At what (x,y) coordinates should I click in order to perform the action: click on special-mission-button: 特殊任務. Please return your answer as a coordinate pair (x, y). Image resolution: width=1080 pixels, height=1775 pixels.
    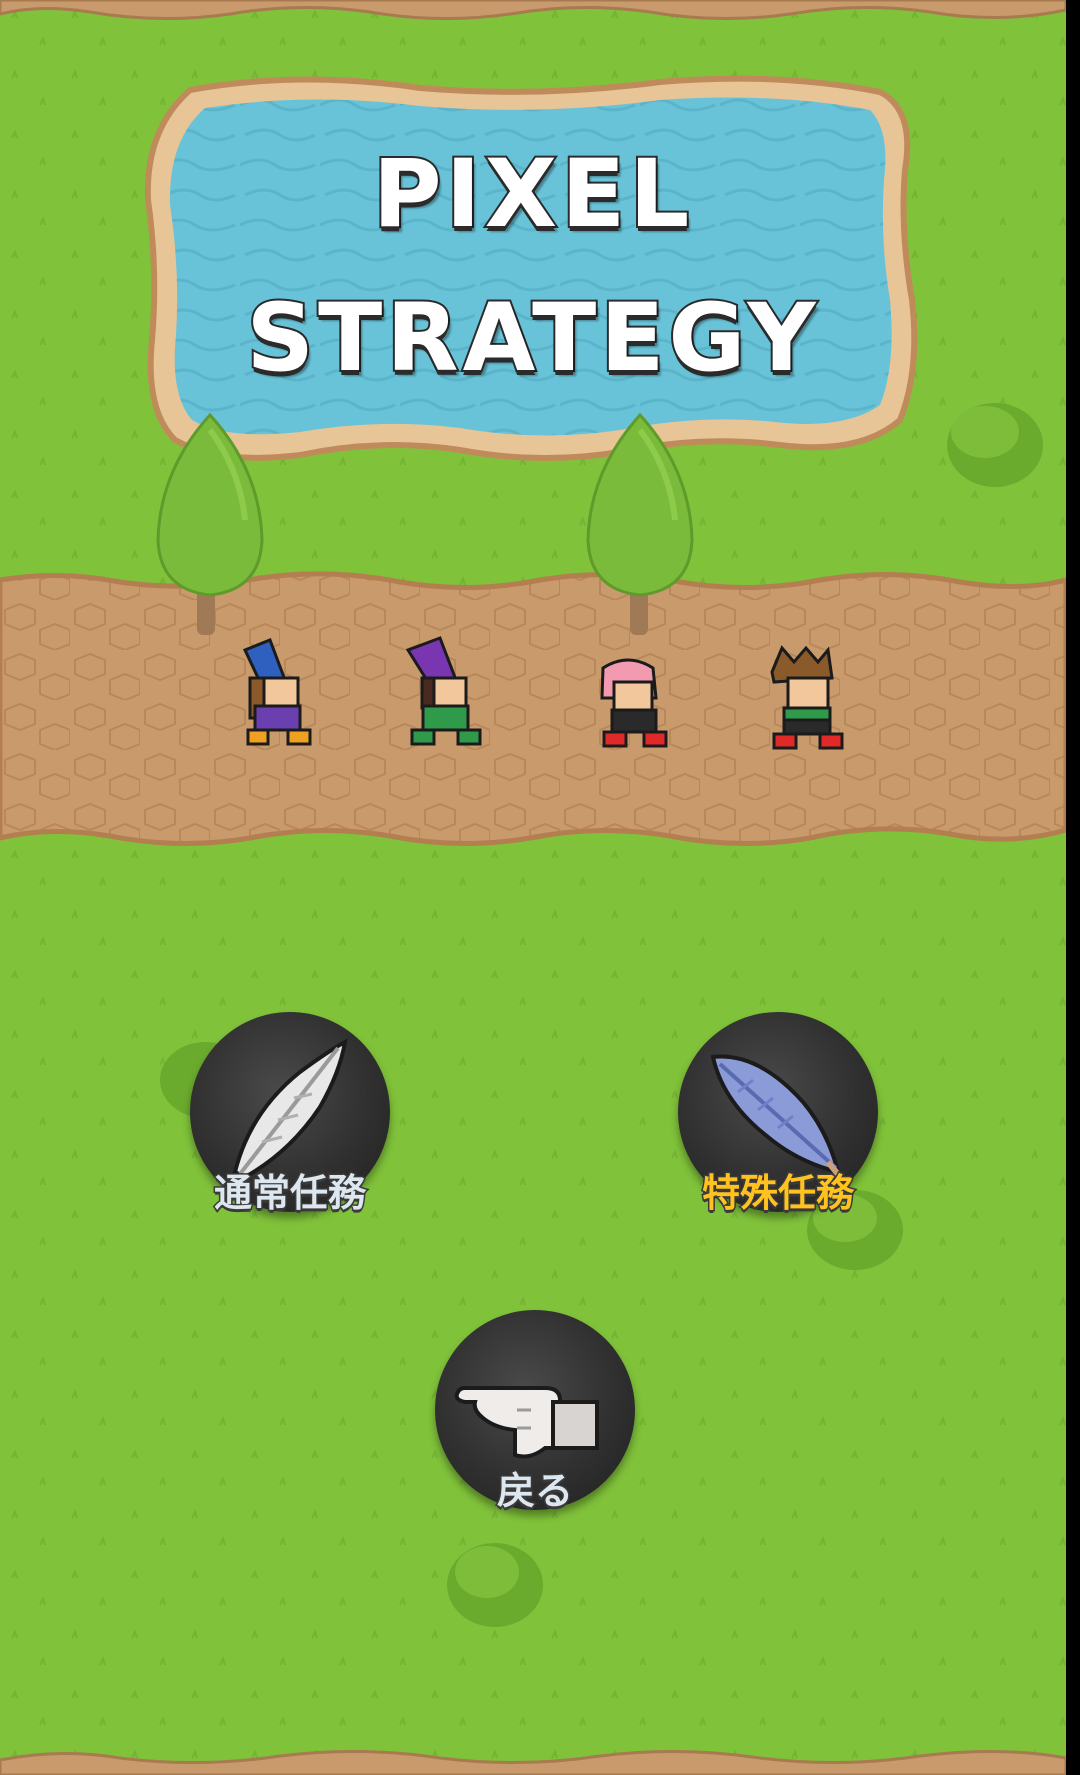
    Looking at the image, I should click on (778, 1113).